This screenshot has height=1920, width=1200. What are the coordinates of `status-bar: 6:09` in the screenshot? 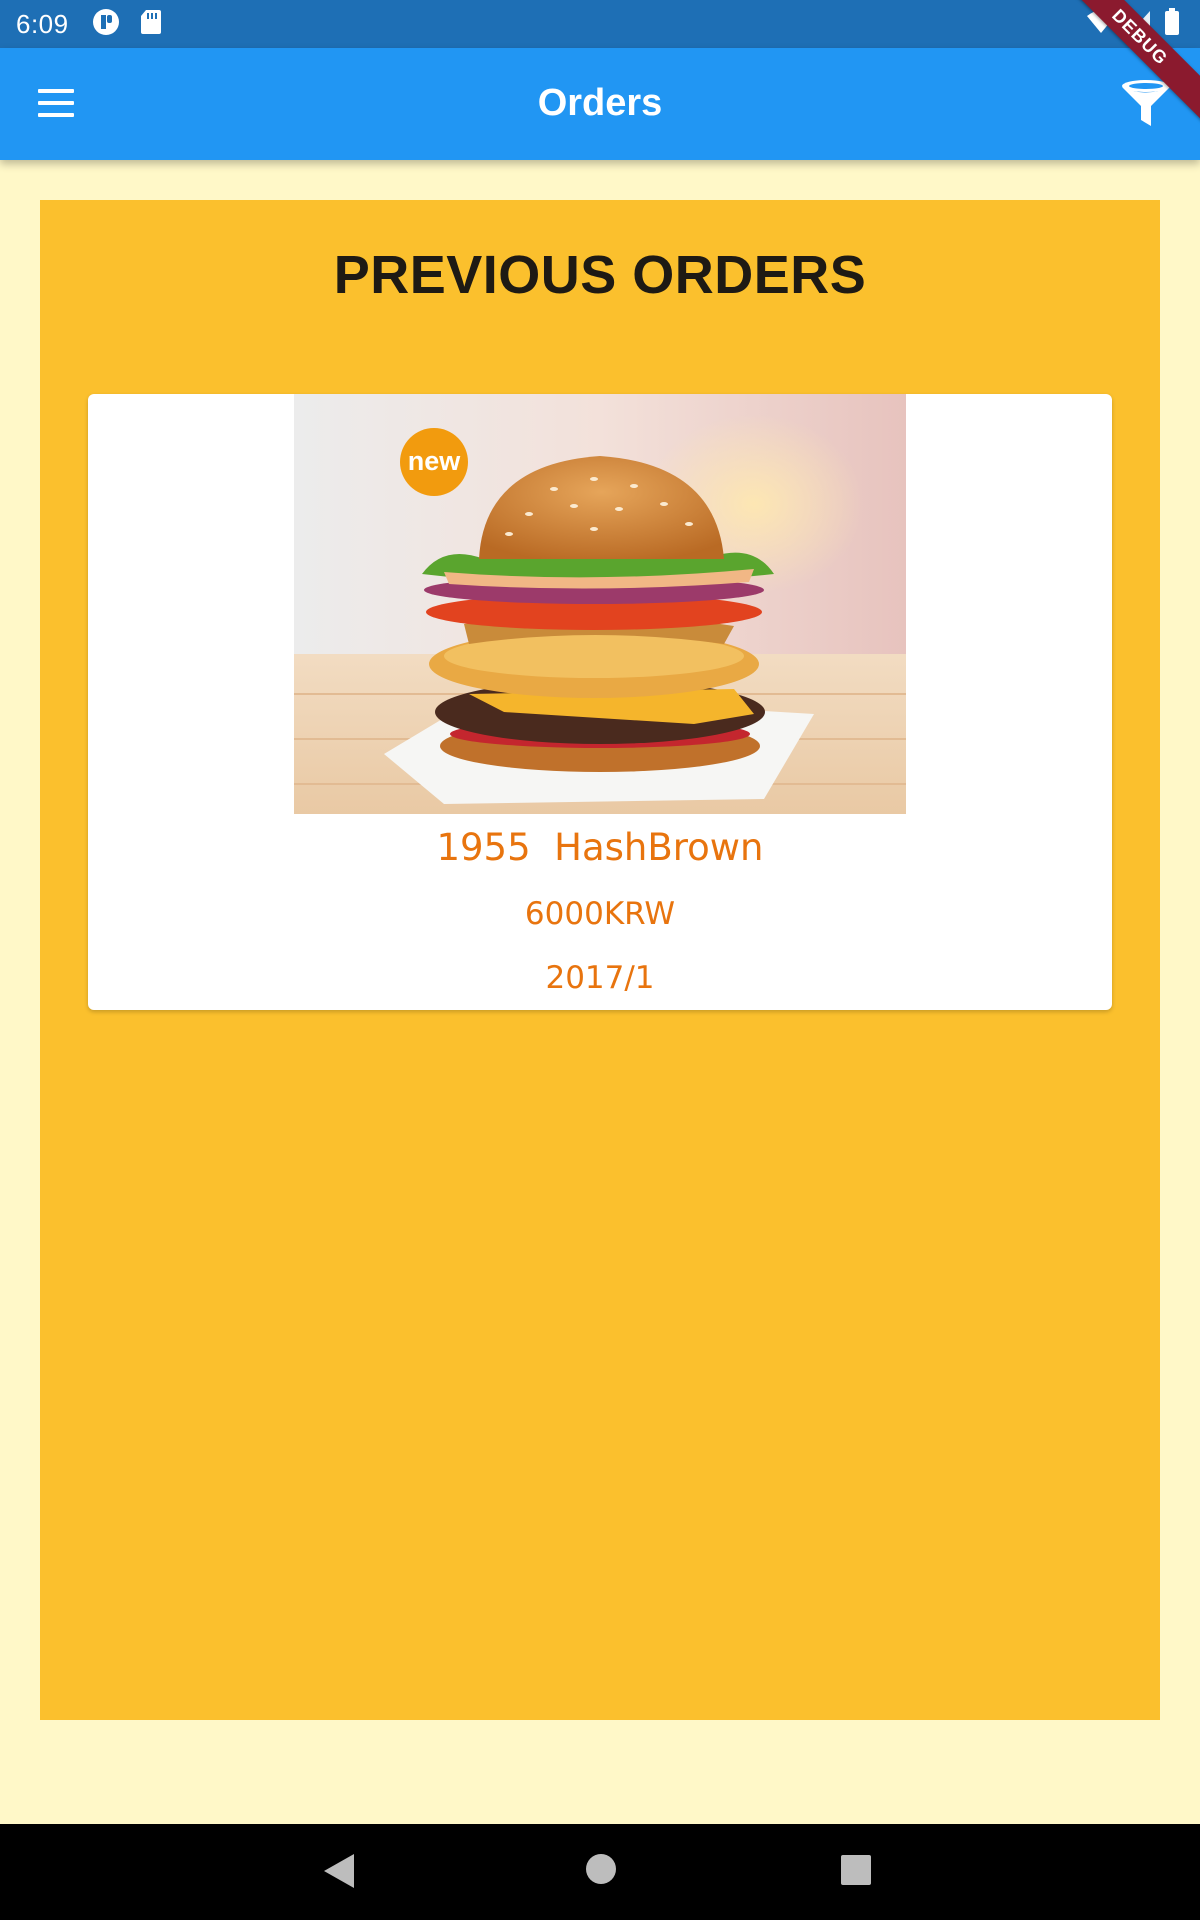 It's located at (600, 24).